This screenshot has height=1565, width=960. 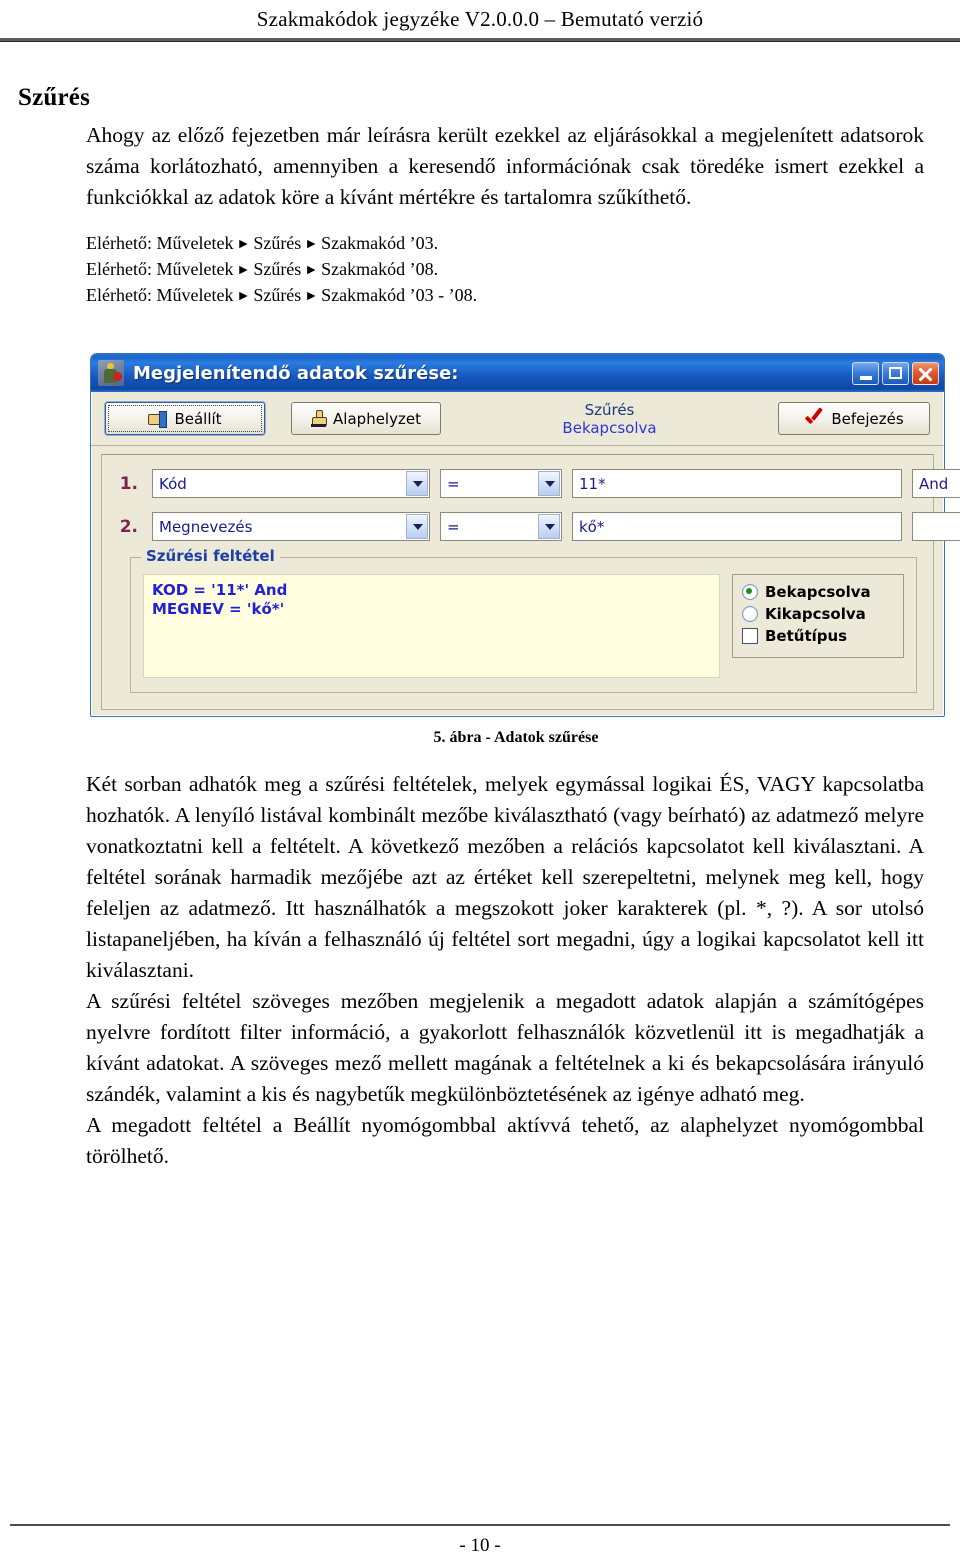 I want to click on radio-selected-icon, so click(x=750, y=592).